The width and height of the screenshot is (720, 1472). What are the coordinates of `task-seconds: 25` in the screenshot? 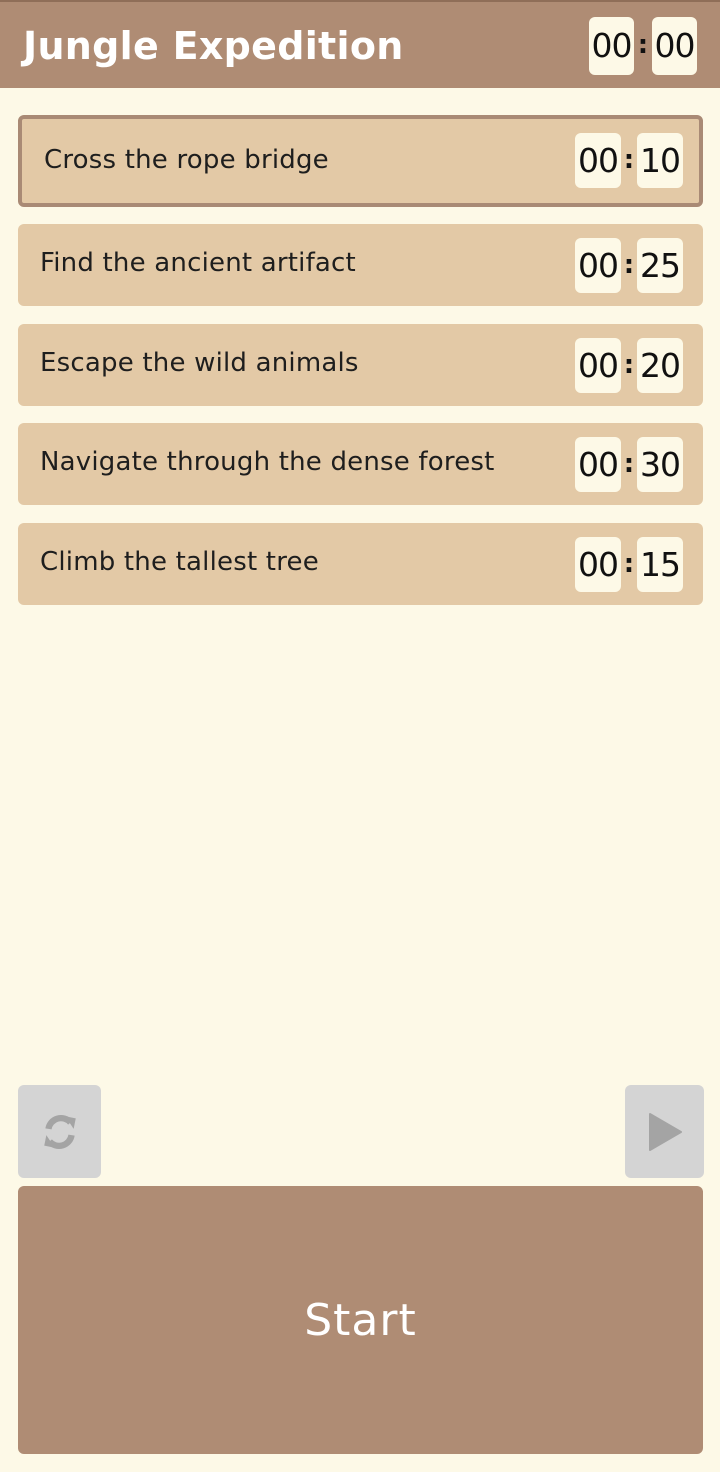 It's located at (660, 265).